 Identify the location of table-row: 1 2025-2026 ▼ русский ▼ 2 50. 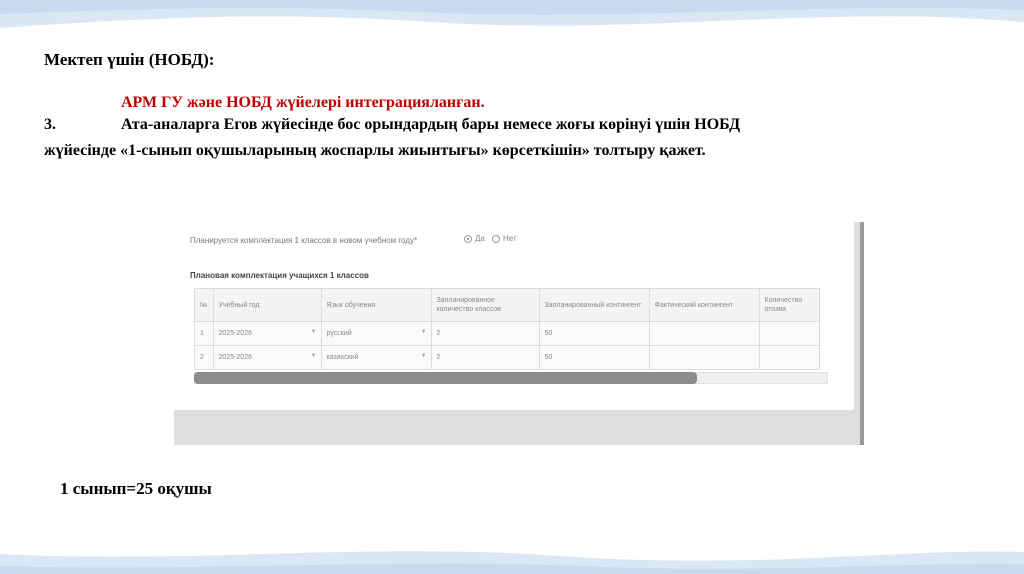
(507, 333).